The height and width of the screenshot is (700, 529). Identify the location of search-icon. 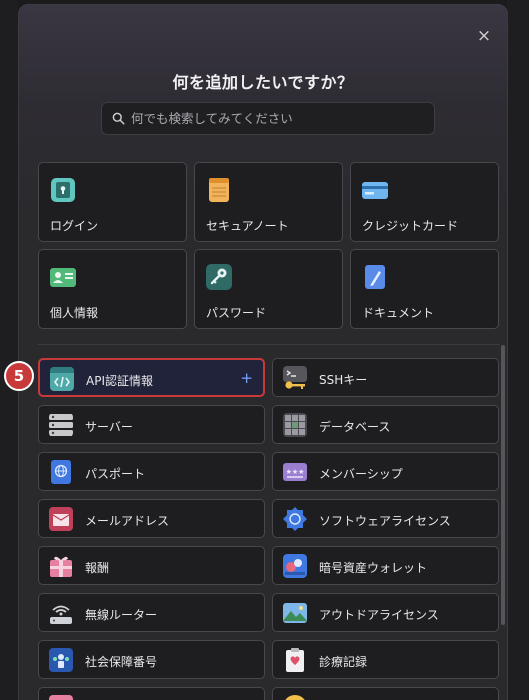
(118, 118).